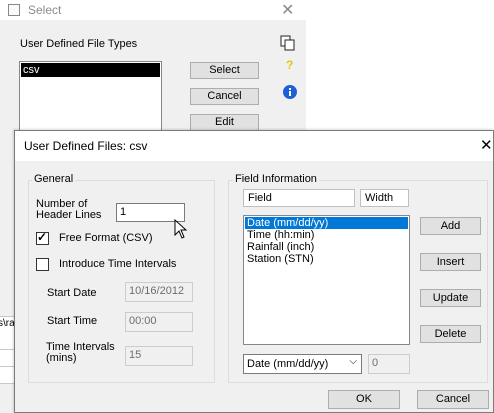 The image size is (494, 413). I want to click on list-item: Time (hh:min), so click(326, 235).